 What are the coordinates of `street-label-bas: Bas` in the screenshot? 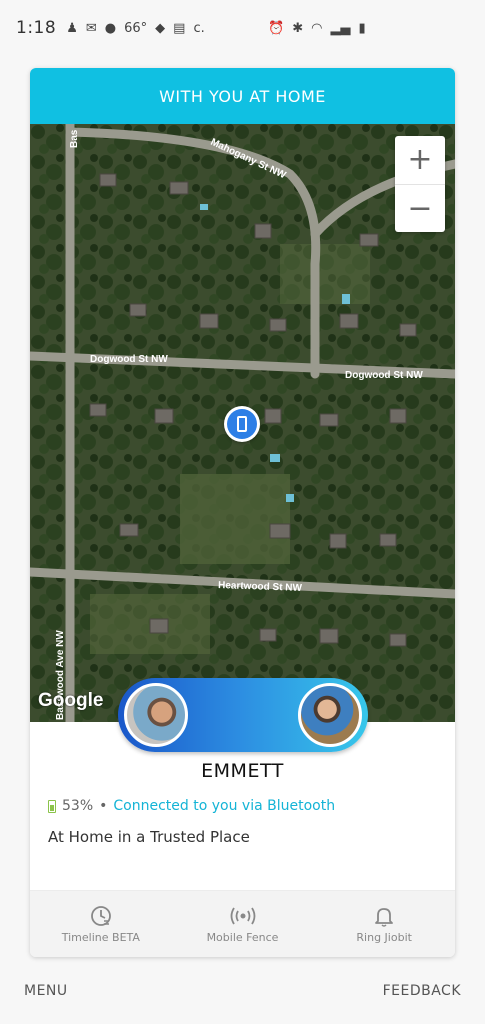 It's located at (74, 138).